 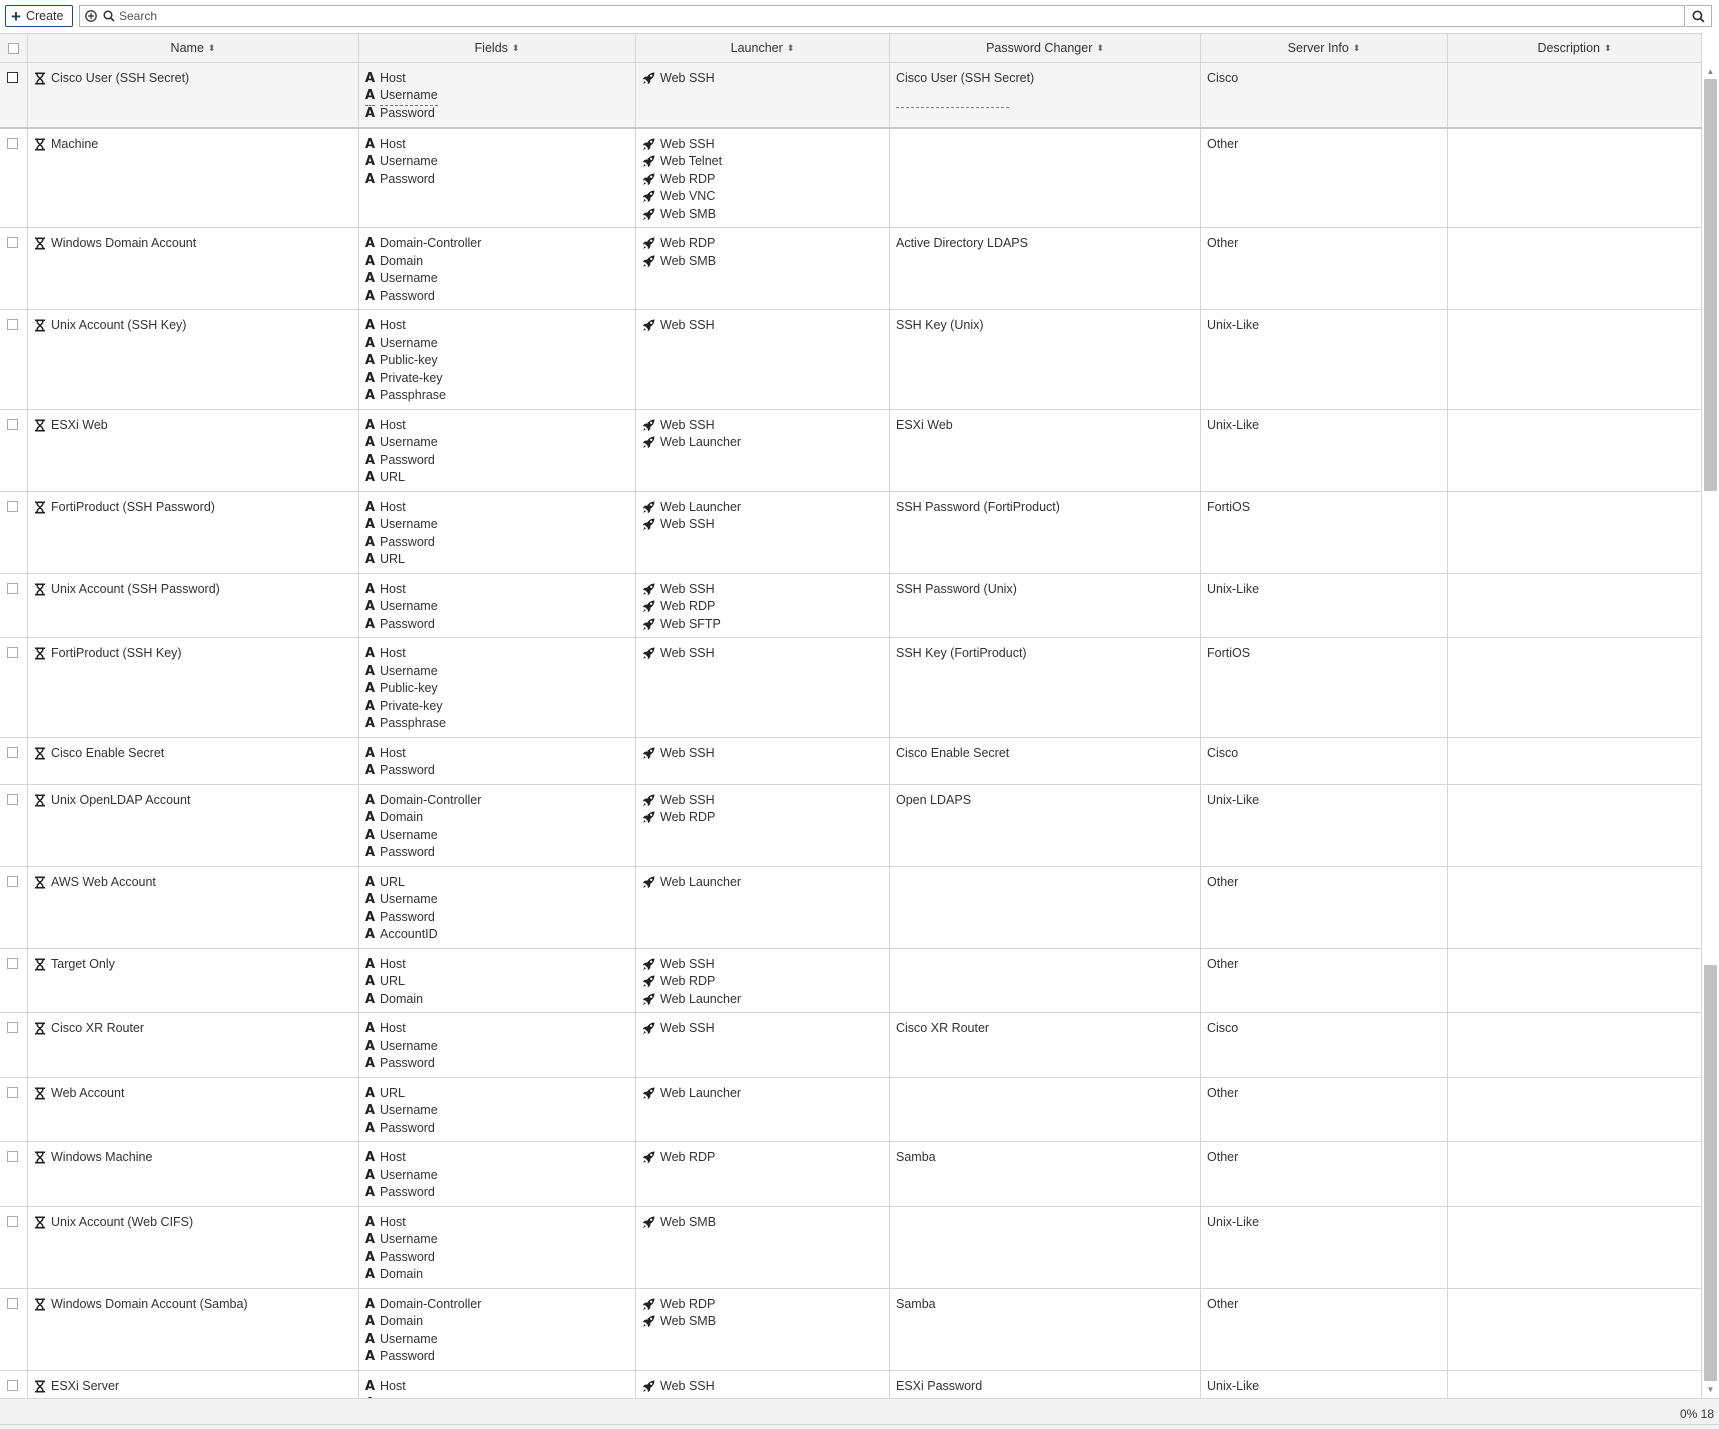 What do you see at coordinates (118, 326) in the screenshot?
I see `template-name: Unix Account (SSH Key)` at bounding box center [118, 326].